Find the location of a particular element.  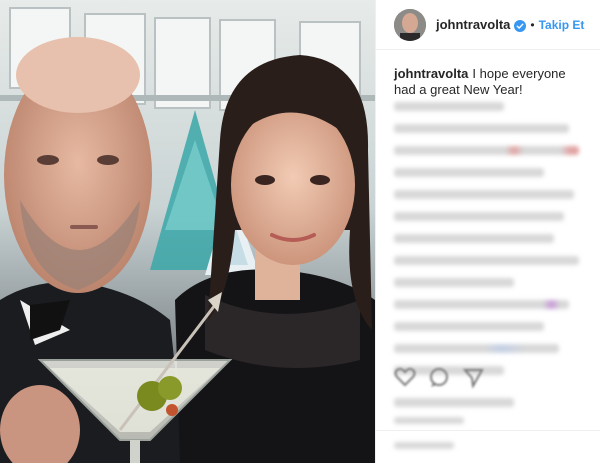

share-icon is located at coordinates (473, 378).